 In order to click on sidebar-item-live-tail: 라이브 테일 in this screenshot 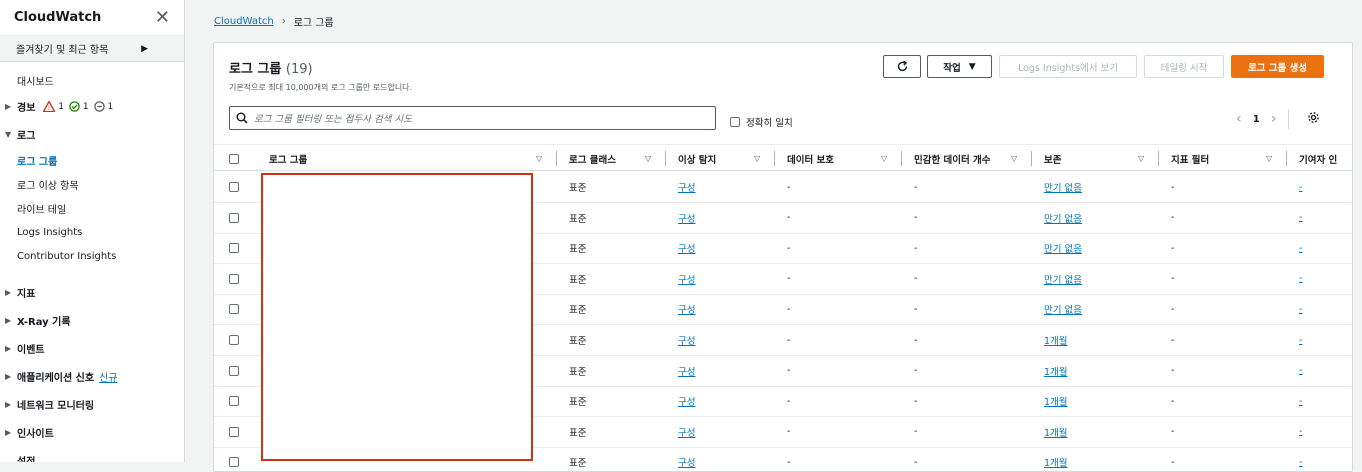, I will do `click(92, 208)`.